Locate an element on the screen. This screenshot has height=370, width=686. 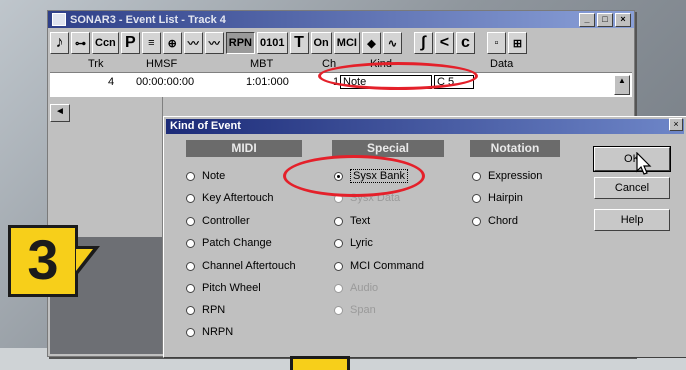
event-list-grid: 4 00:00:00:00 1:01:000 1 Note C 5 ▲ is located at coordinates (341, 84).